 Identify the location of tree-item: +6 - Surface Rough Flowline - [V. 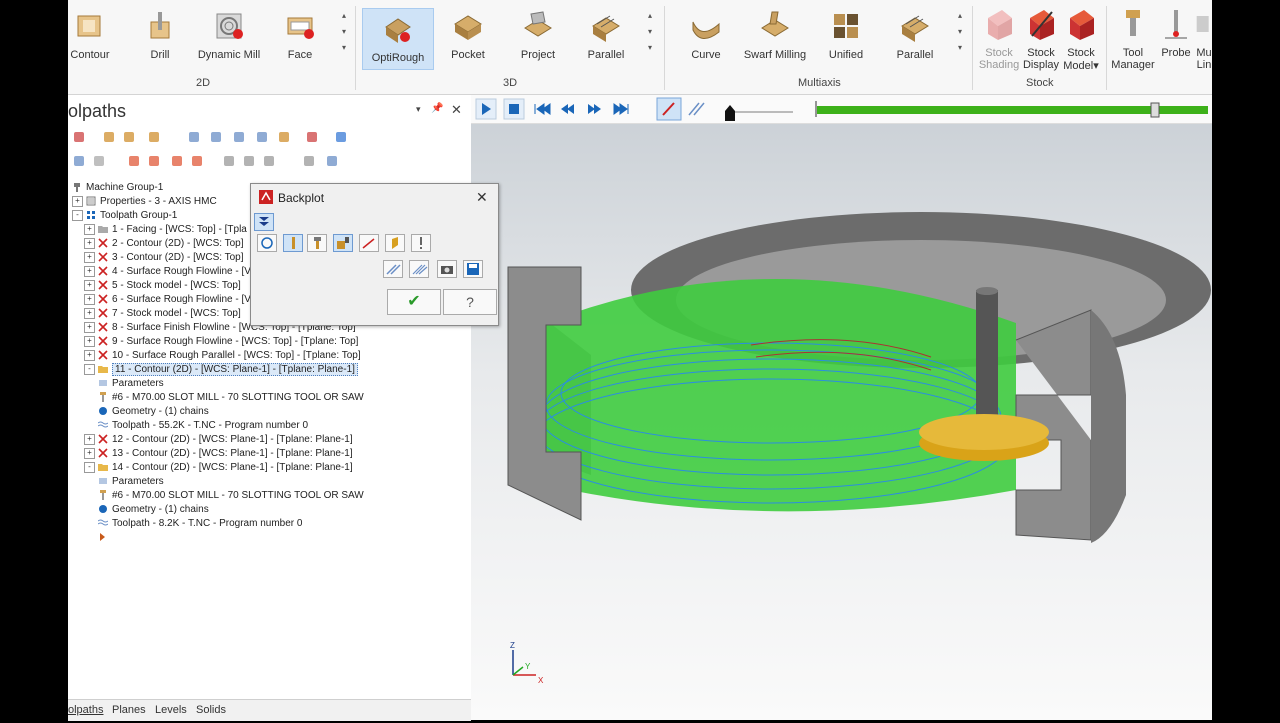
(167, 300).